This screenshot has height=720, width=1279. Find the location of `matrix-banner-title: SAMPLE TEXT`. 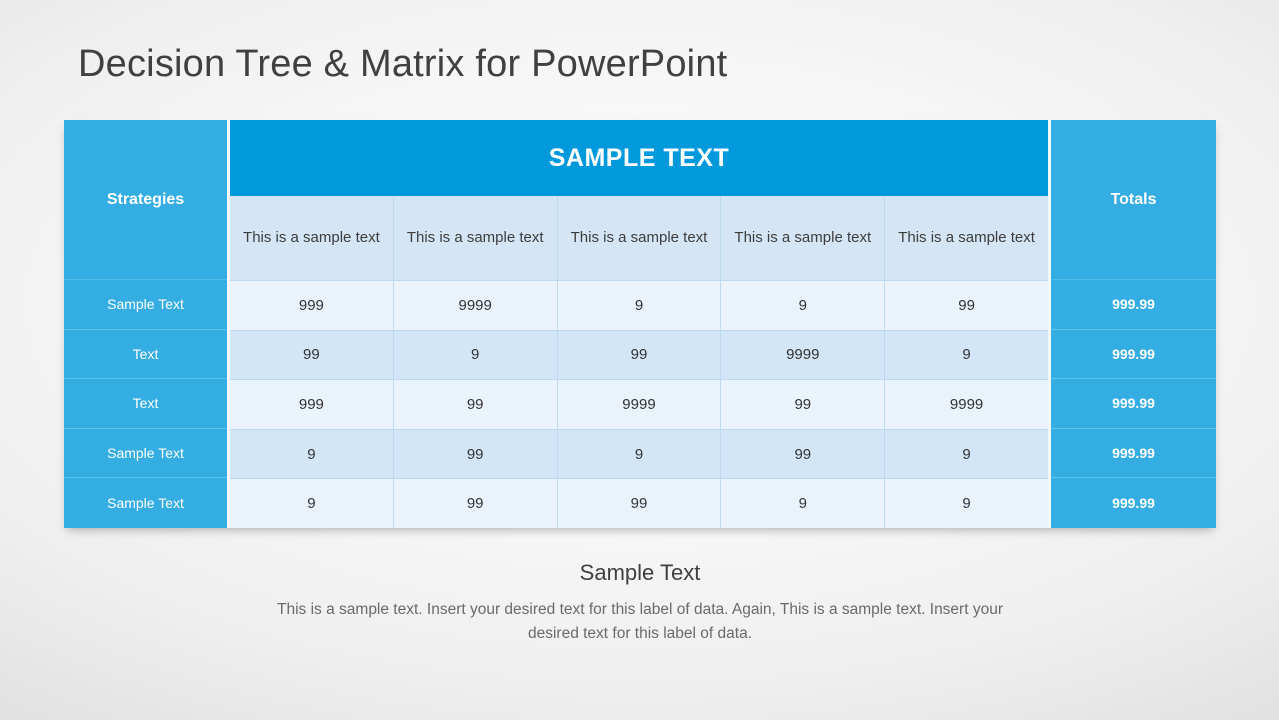

matrix-banner-title: SAMPLE TEXT is located at coordinates (639, 157).